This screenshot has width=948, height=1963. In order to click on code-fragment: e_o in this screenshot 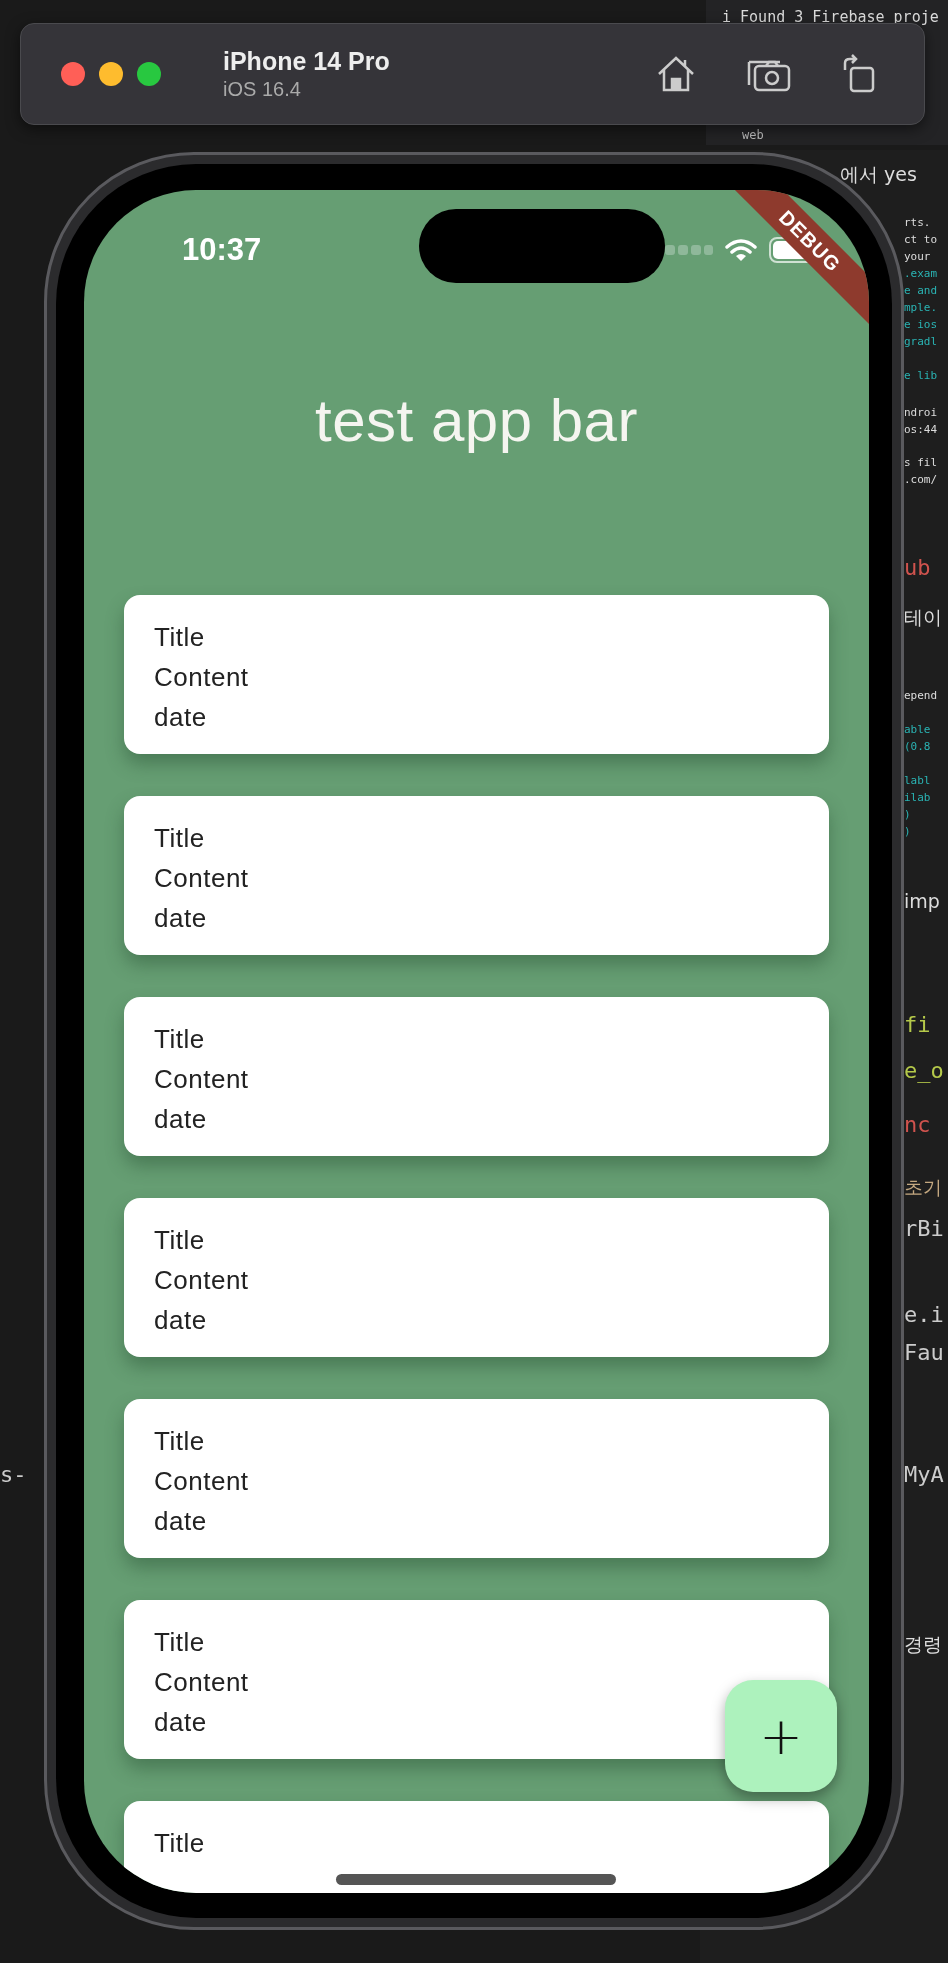, I will do `click(924, 1070)`.